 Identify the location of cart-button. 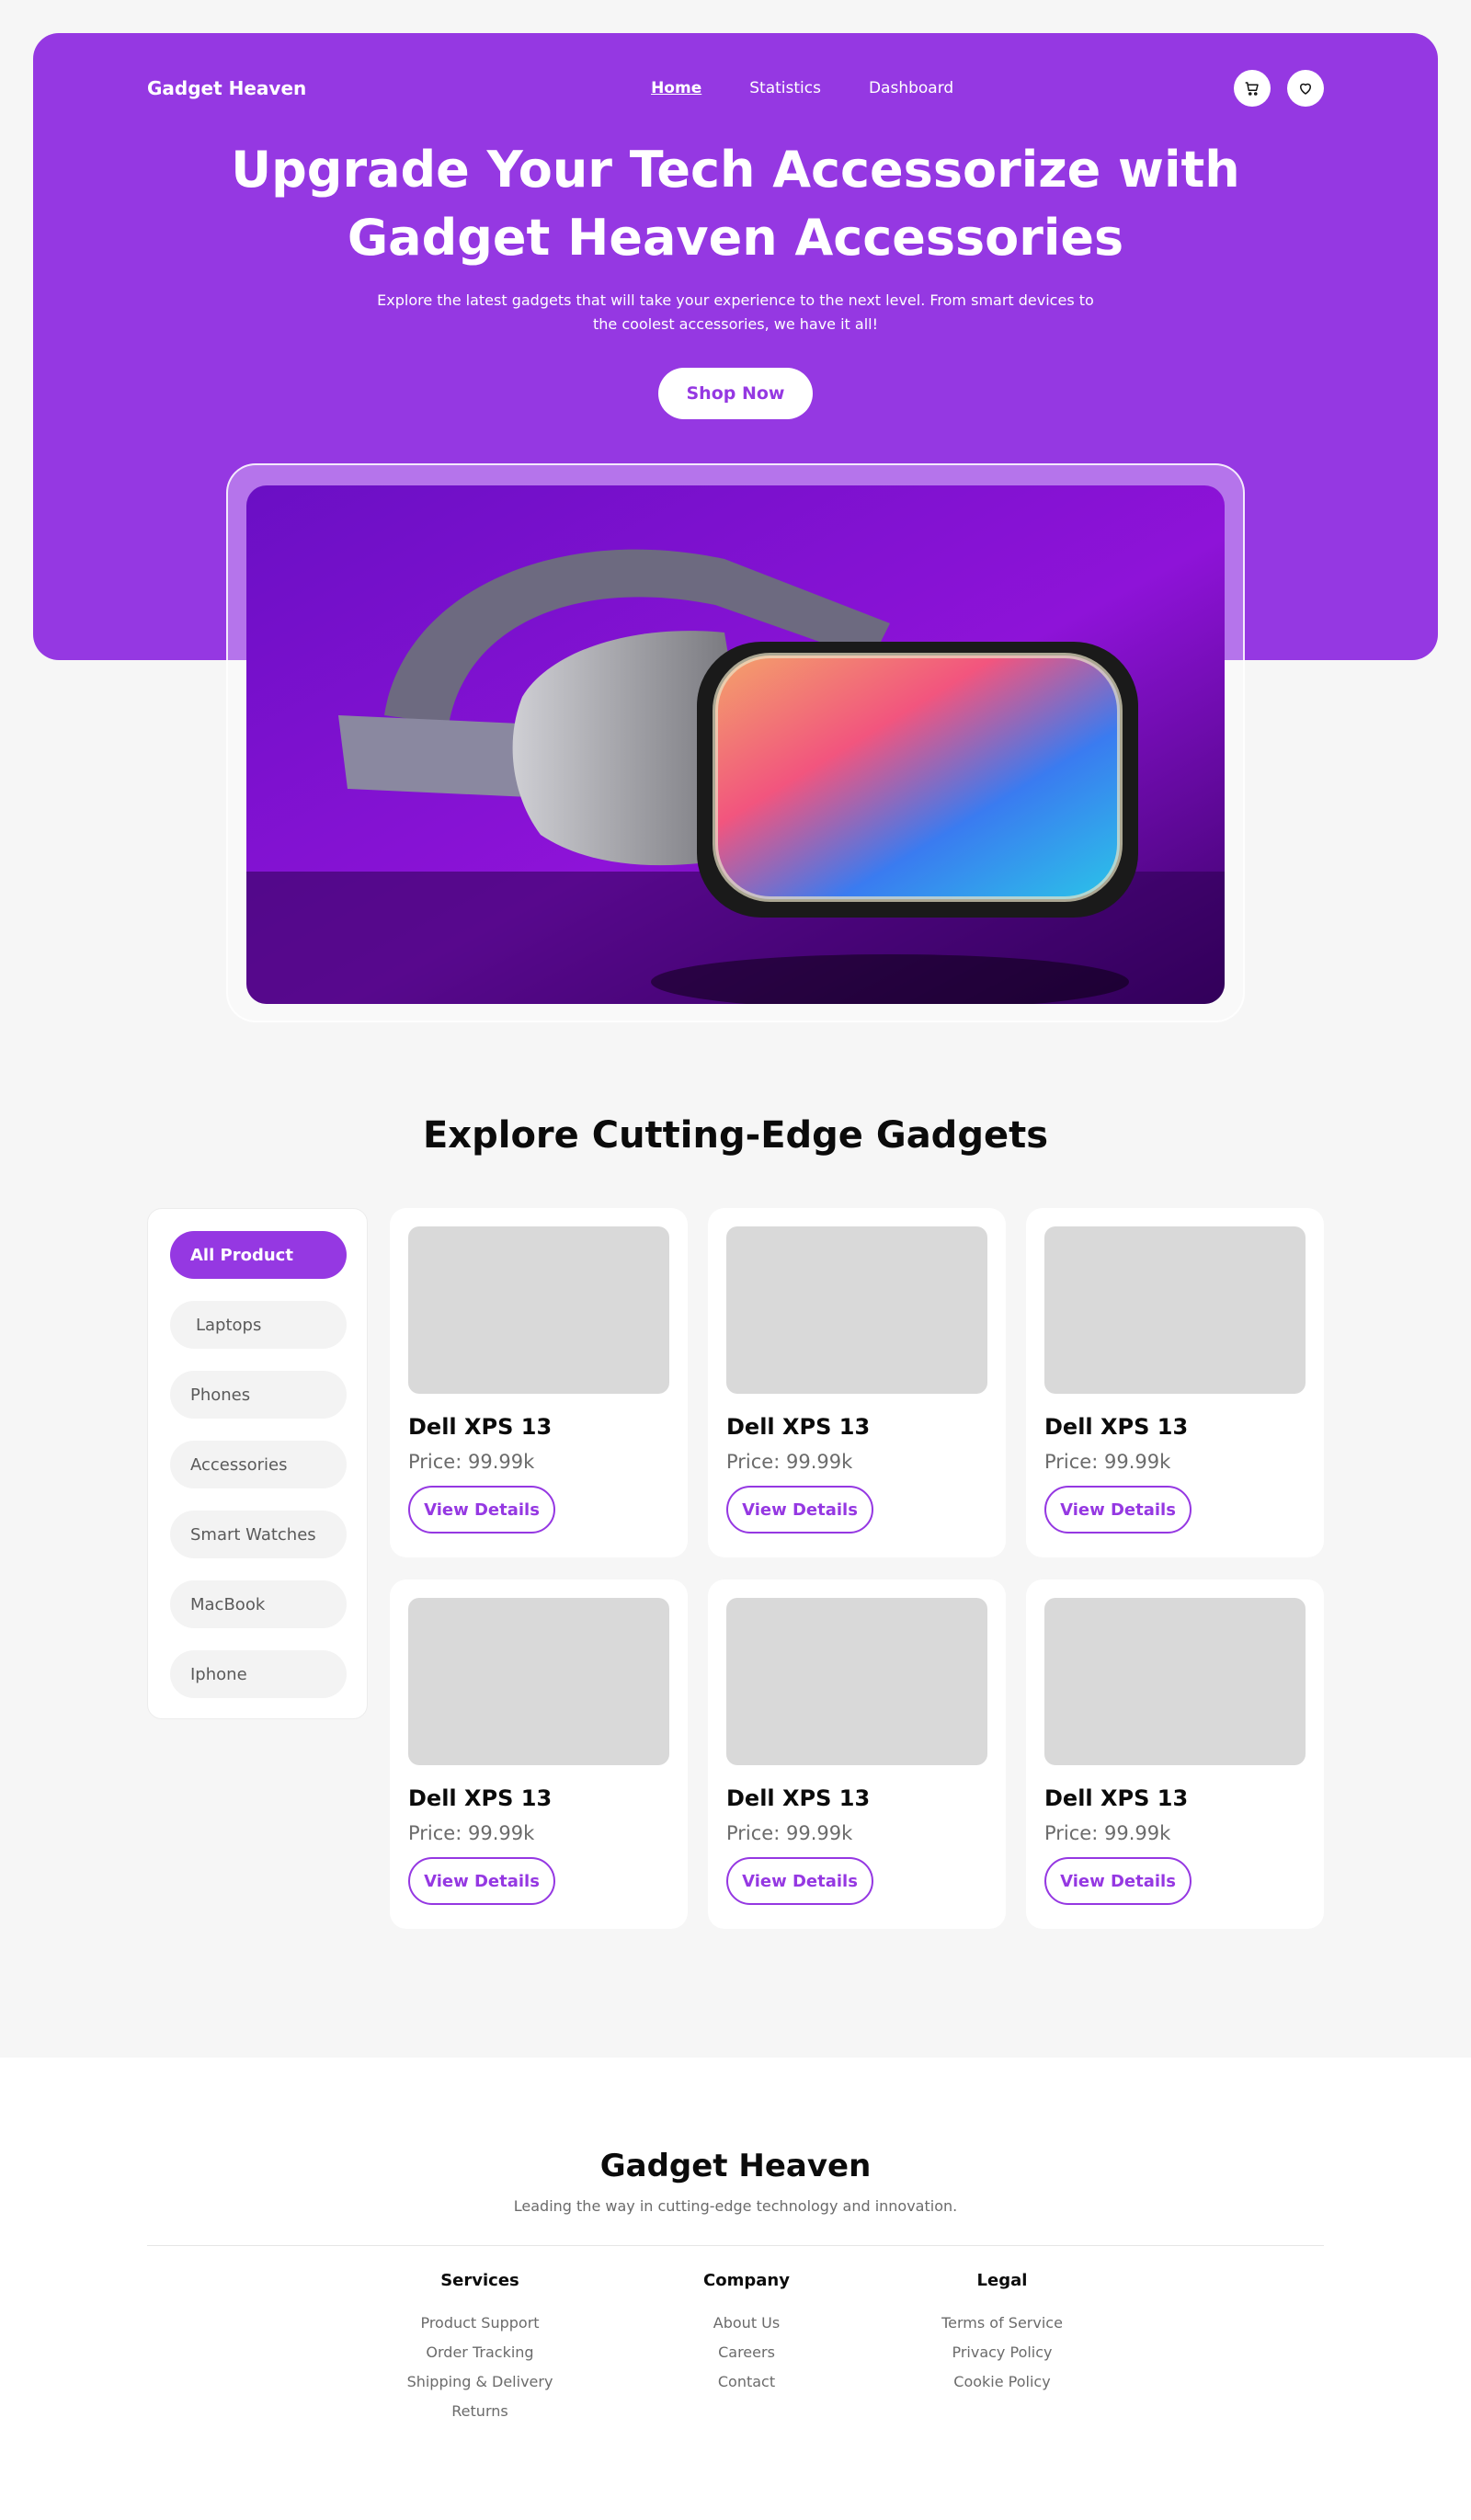
(1252, 88).